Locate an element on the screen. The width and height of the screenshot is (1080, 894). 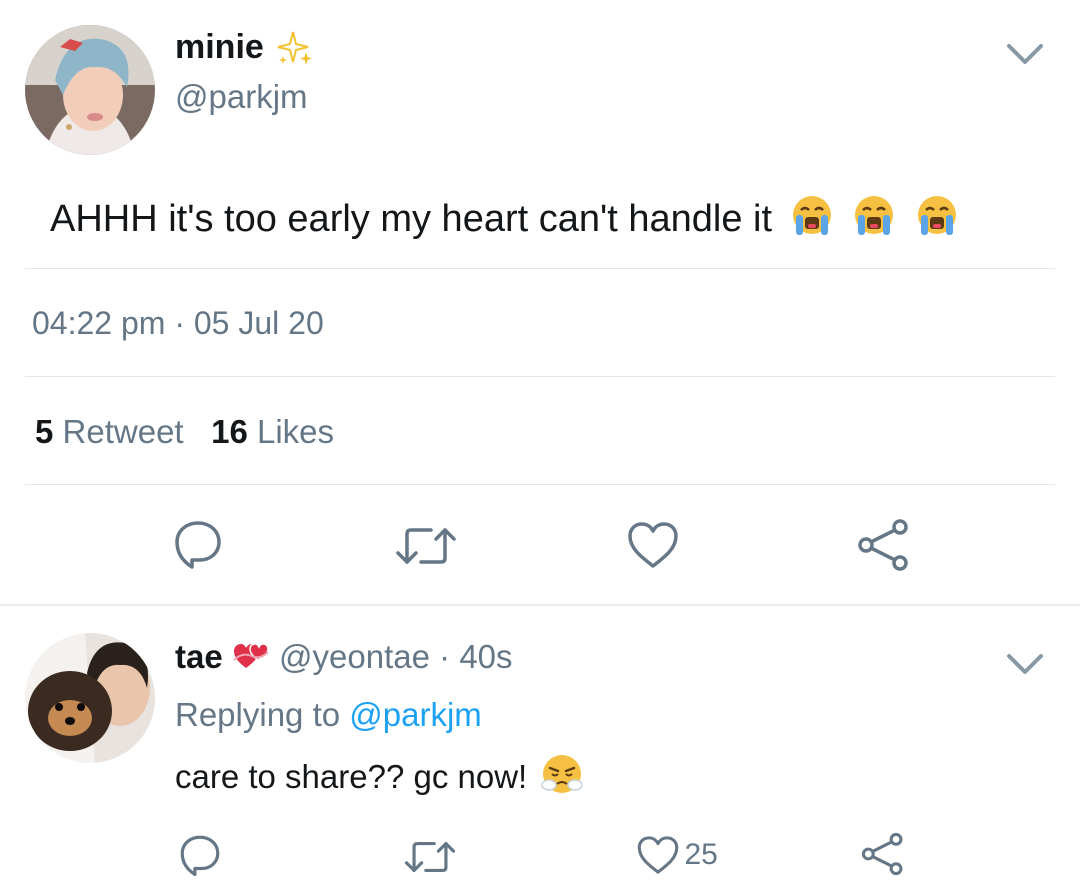
like-count: 25 is located at coordinates (701, 854).